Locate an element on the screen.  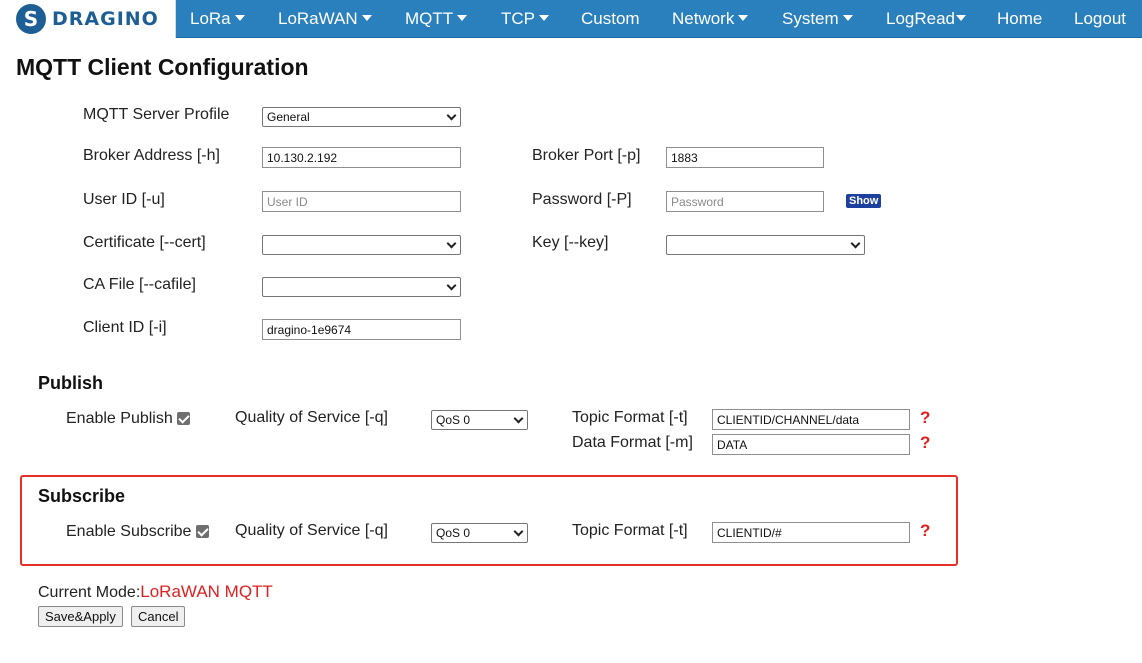
current-mode: Current Mode:LoRaWAN MQTT is located at coordinates (155, 592).